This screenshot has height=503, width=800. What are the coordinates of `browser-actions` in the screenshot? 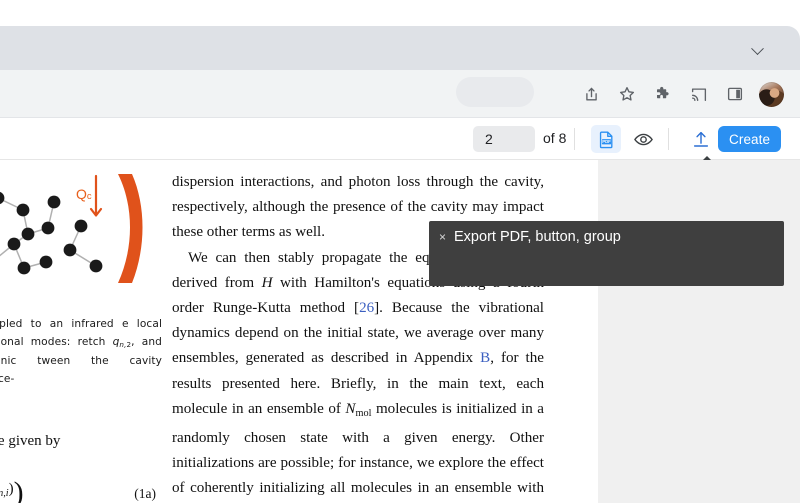 It's located at (681, 94).